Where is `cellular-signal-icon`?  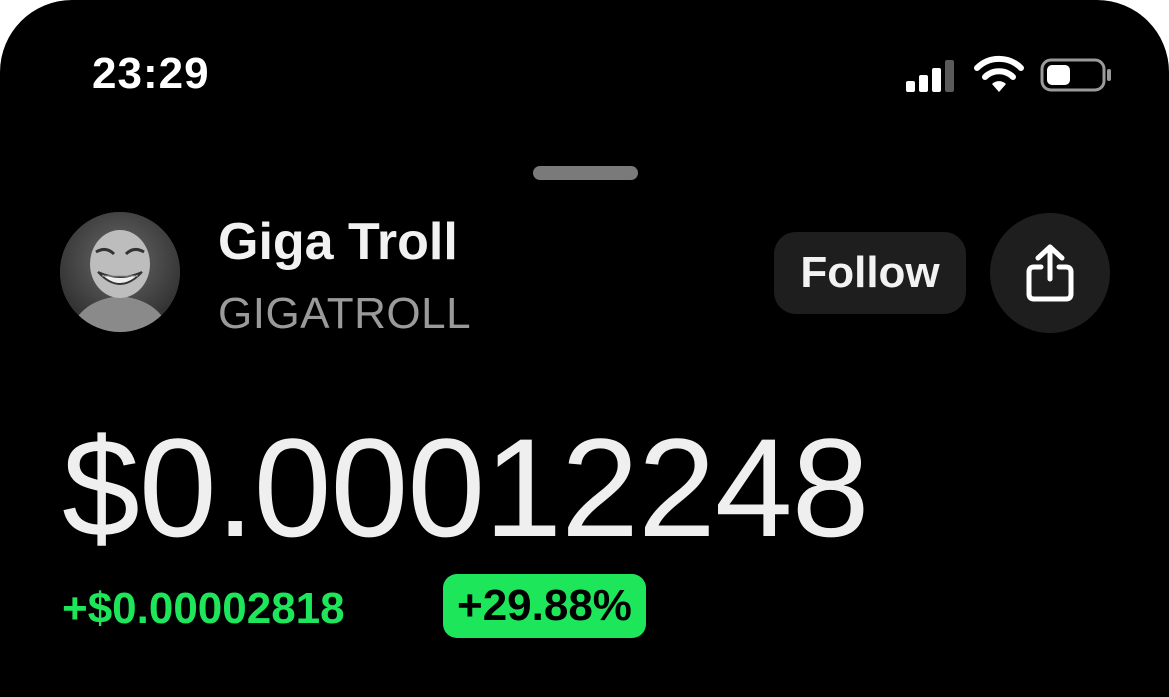 cellular-signal-icon is located at coordinates (931, 75).